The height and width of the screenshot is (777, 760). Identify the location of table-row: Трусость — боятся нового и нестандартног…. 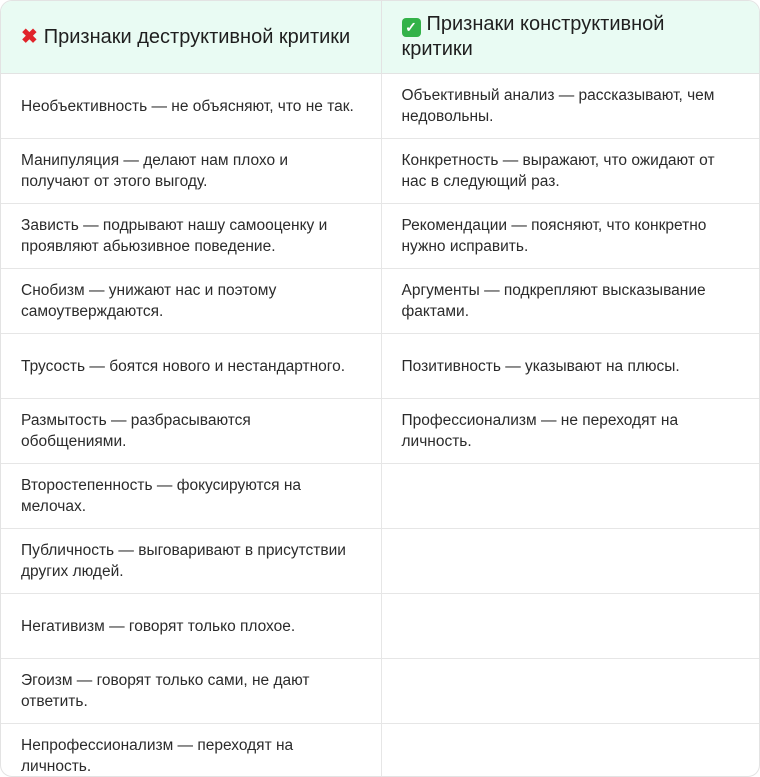
(380, 366).